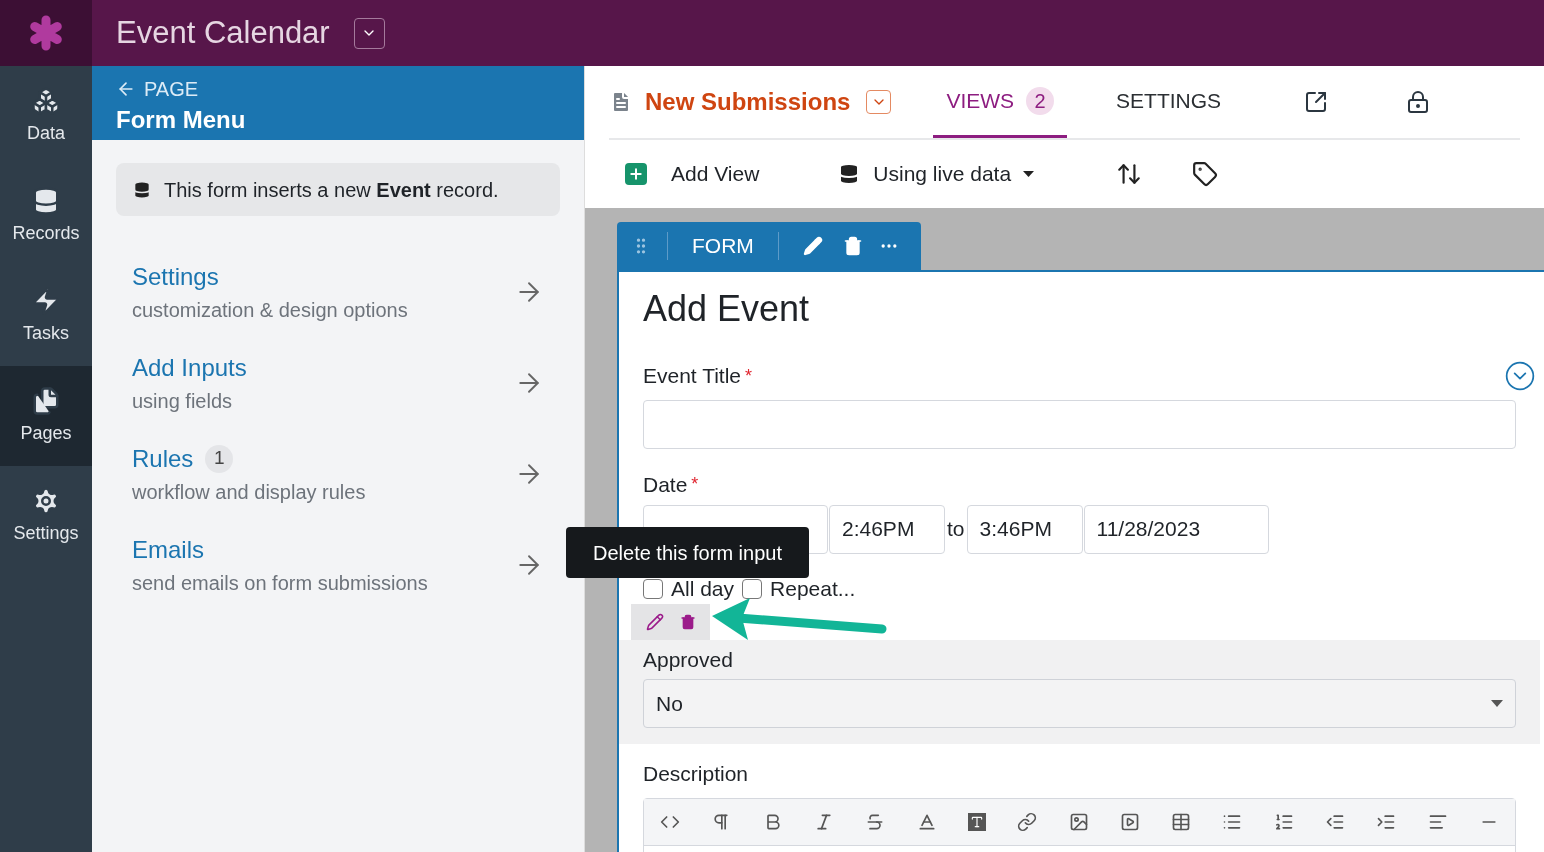 The image size is (1544, 852). I want to click on checkbox-label: All day, so click(703, 588).